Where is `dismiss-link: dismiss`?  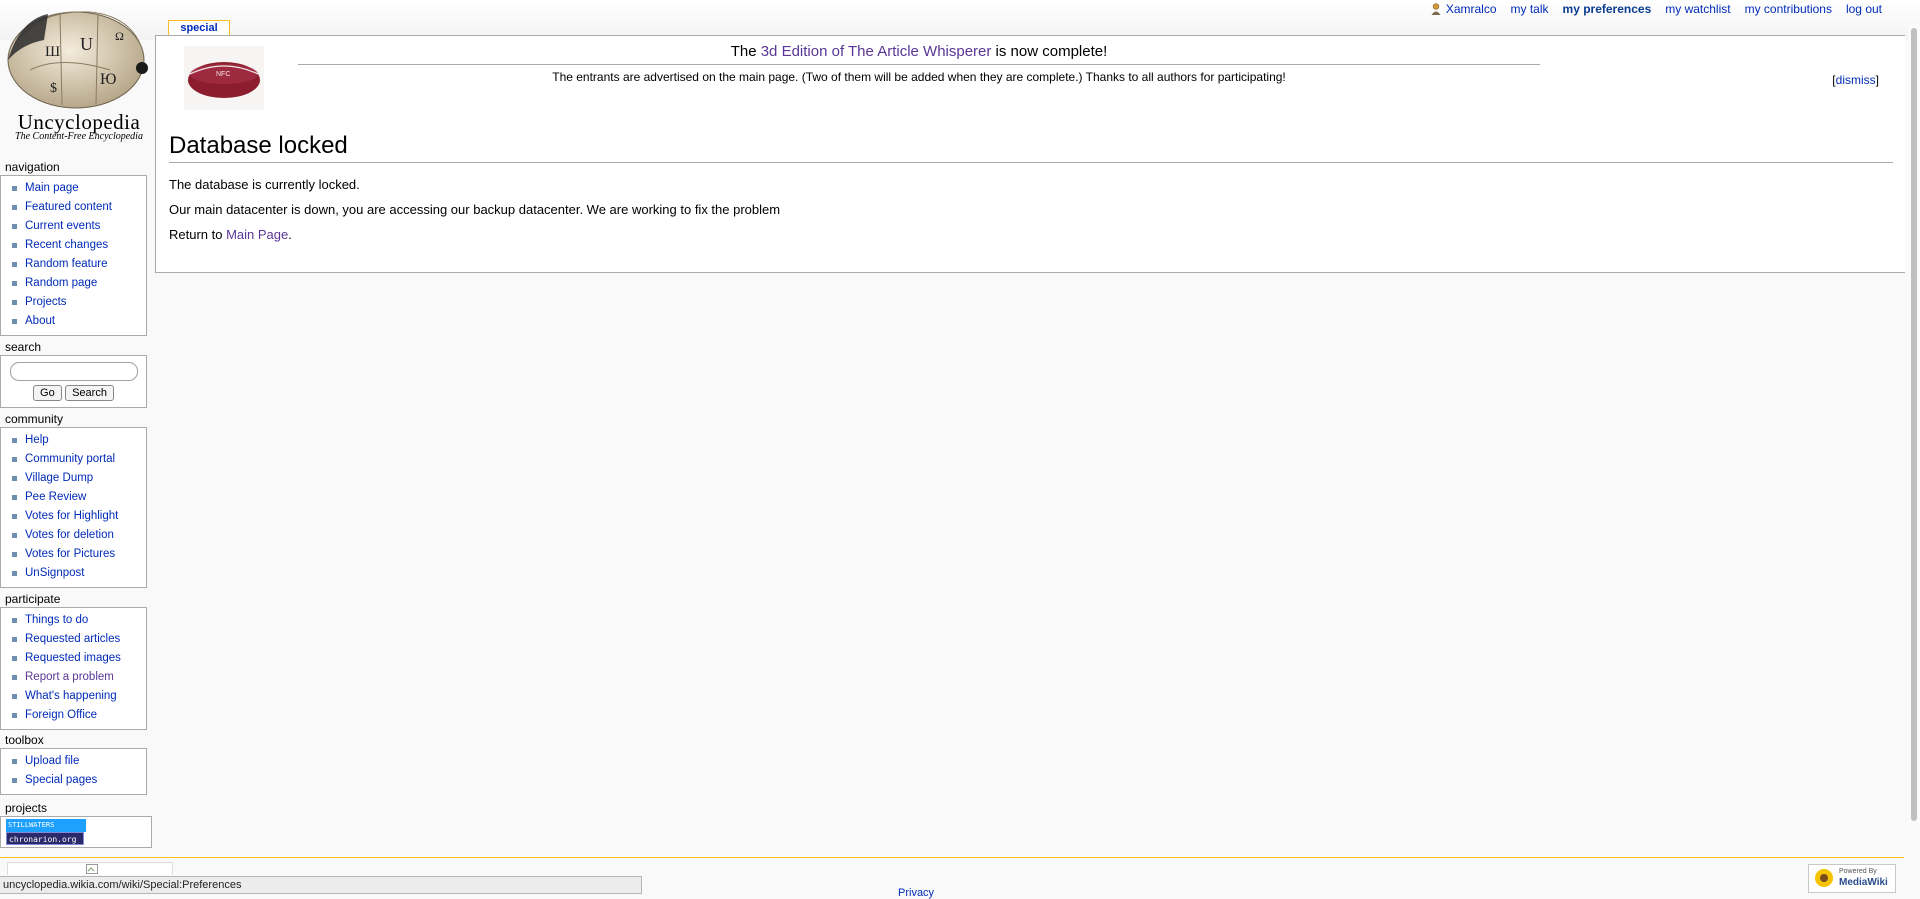 dismiss-link: dismiss is located at coordinates (1856, 80).